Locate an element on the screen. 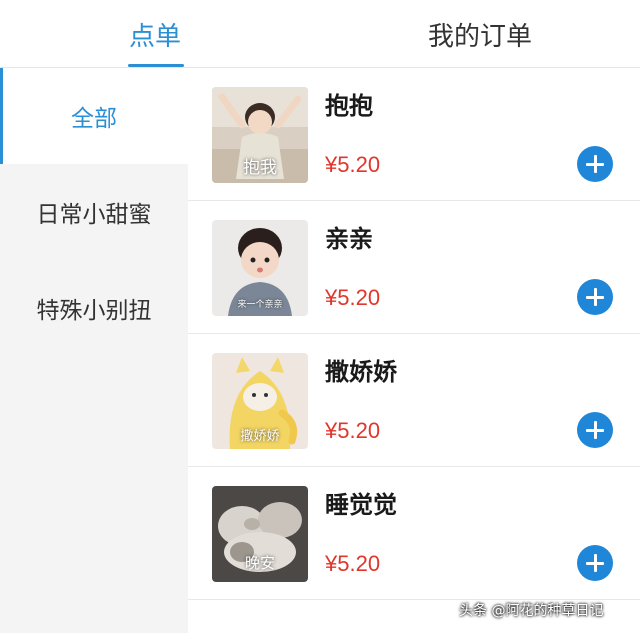 This screenshot has height=633, width=640. active-tab-underline is located at coordinates (156, 65).